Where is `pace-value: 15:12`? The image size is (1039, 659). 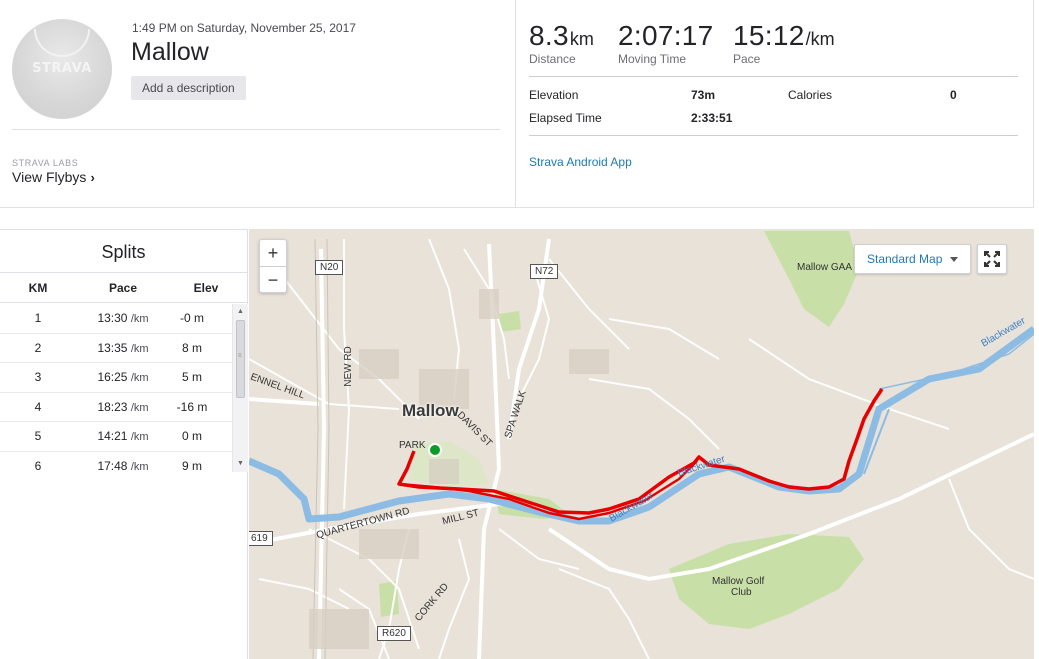 pace-value: 15:12 is located at coordinates (769, 35).